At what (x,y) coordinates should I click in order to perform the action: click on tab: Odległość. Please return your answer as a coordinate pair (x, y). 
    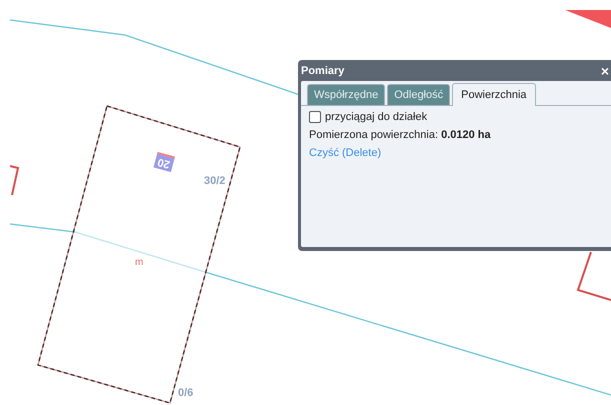
    Looking at the image, I should click on (418, 94).